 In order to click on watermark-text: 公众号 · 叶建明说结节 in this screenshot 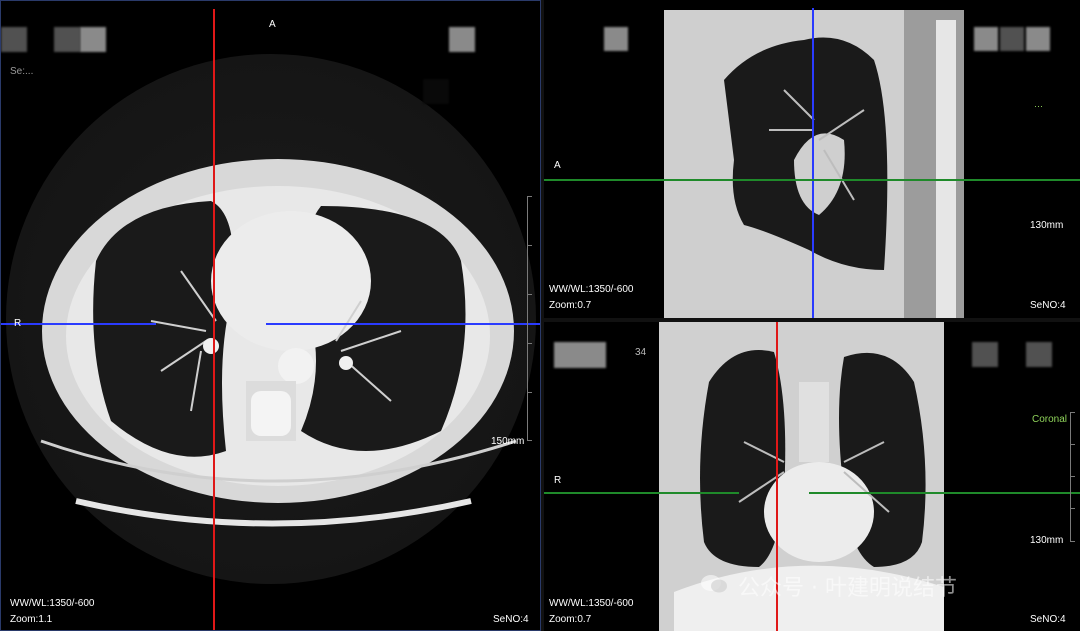, I will do `click(847, 588)`.